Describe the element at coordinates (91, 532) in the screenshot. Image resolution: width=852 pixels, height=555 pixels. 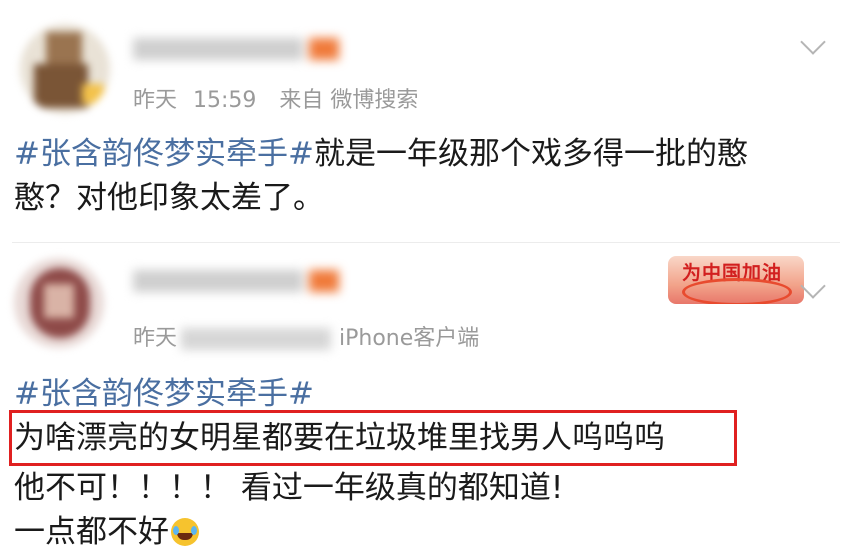
I see `post-line-3-text: 一点都不好` at that location.